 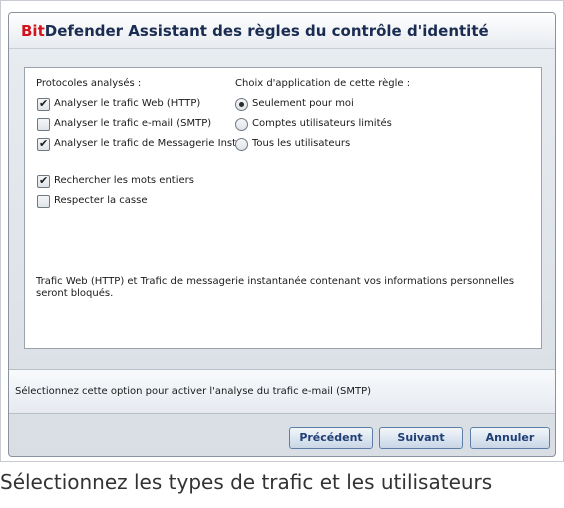 What do you see at coordinates (43, 124) in the screenshot?
I see `smtp-checkbox` at bounding box center [43, 124].